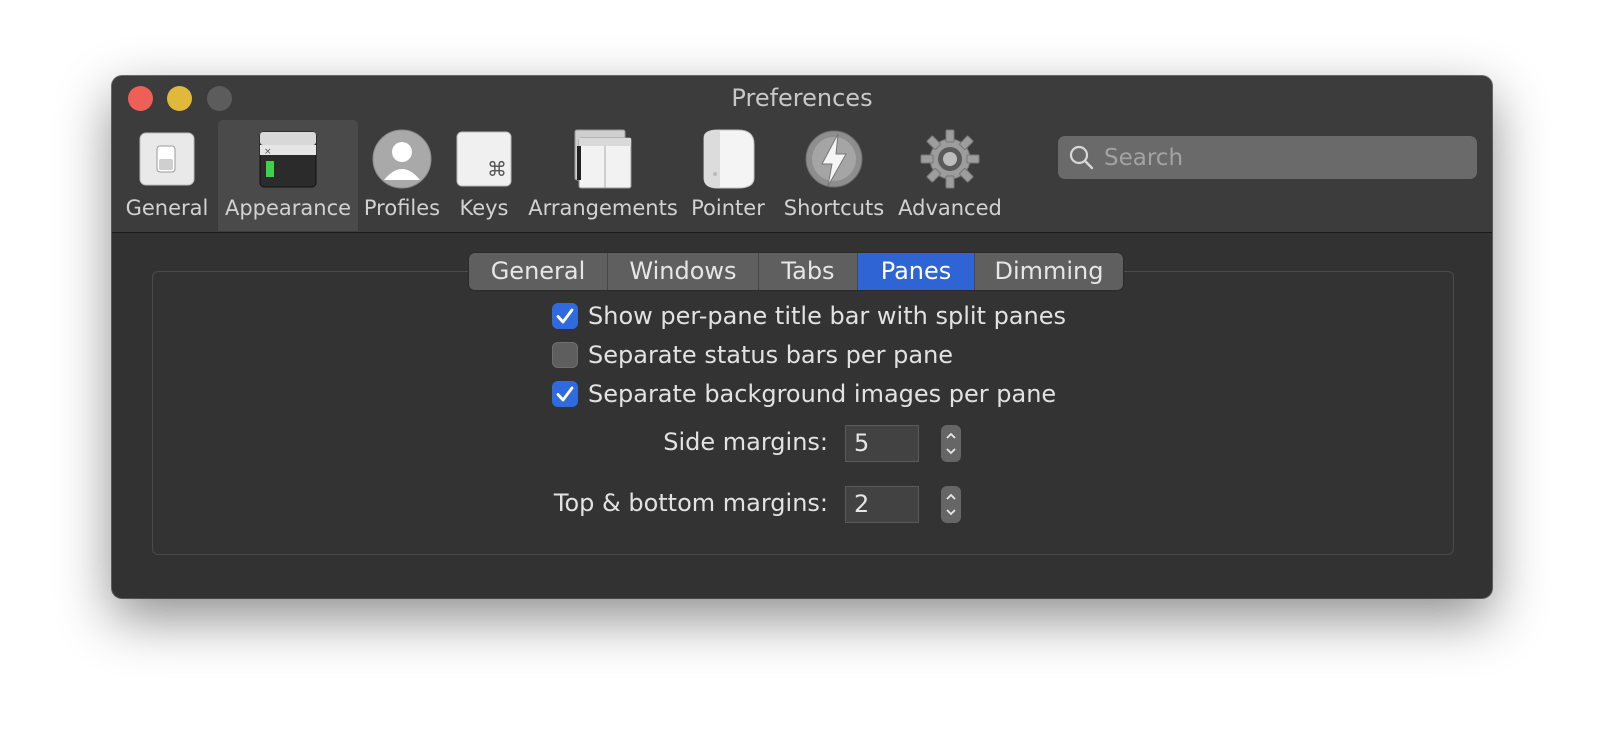 This screenshot has width=1604, height=748. I want to click on separate-status-bars-label: Separate status bars per pane, so click(771, 355).